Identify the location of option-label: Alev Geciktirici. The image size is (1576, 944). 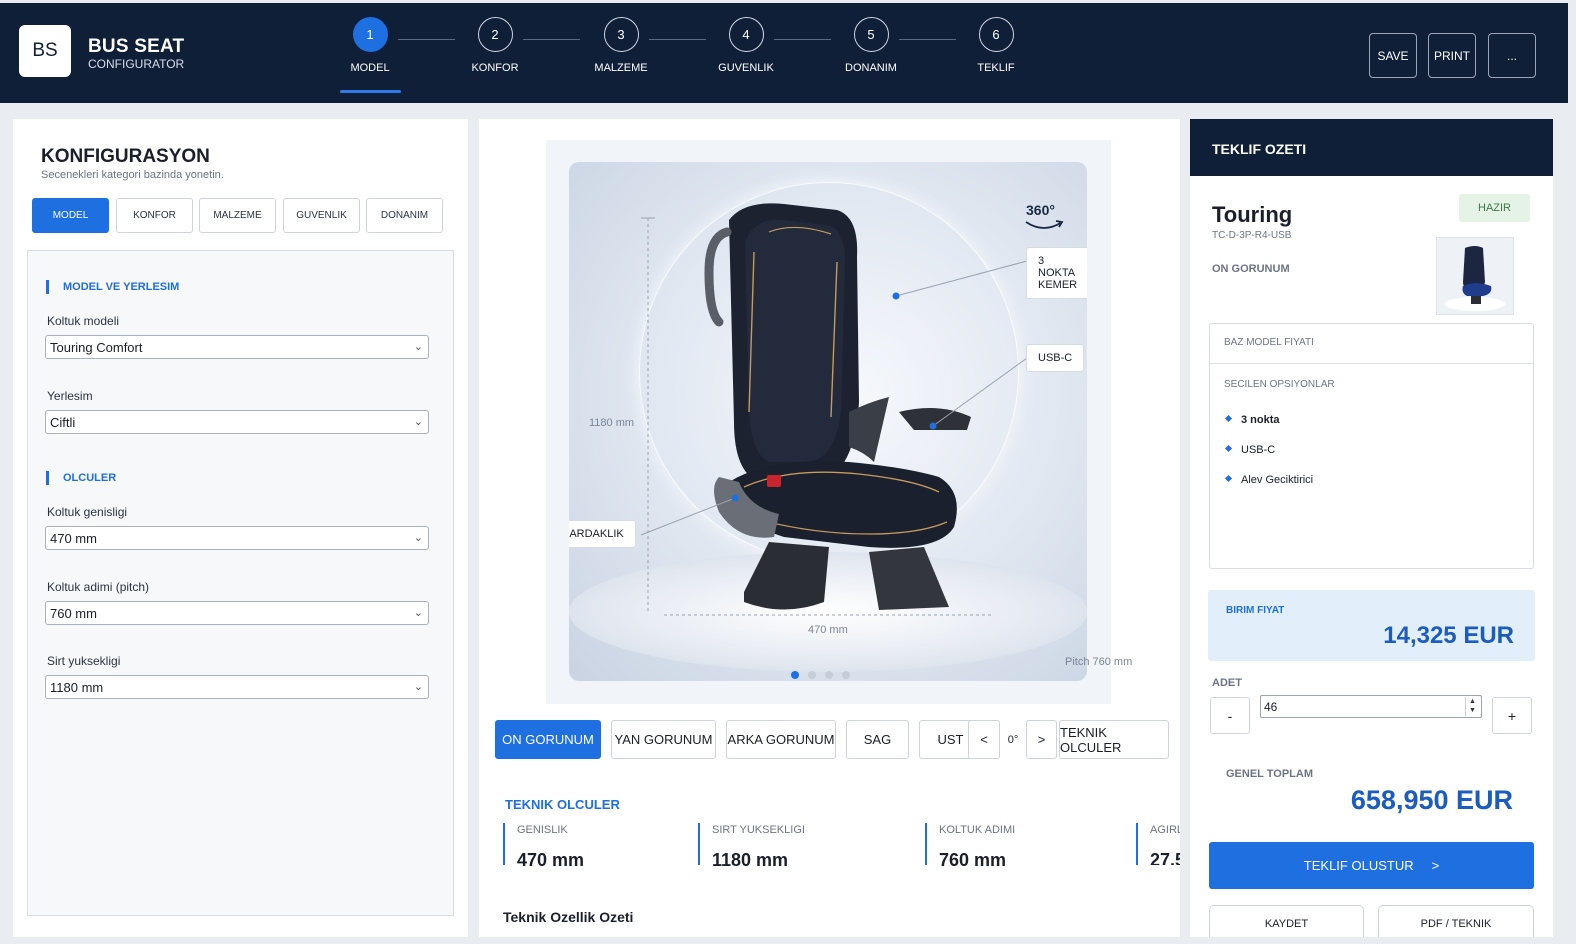
(1277, 480).